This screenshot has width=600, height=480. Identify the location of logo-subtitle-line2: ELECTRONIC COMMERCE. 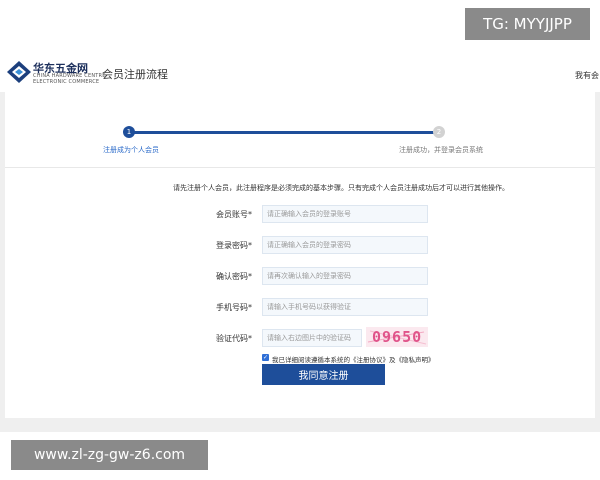
(66, 82).